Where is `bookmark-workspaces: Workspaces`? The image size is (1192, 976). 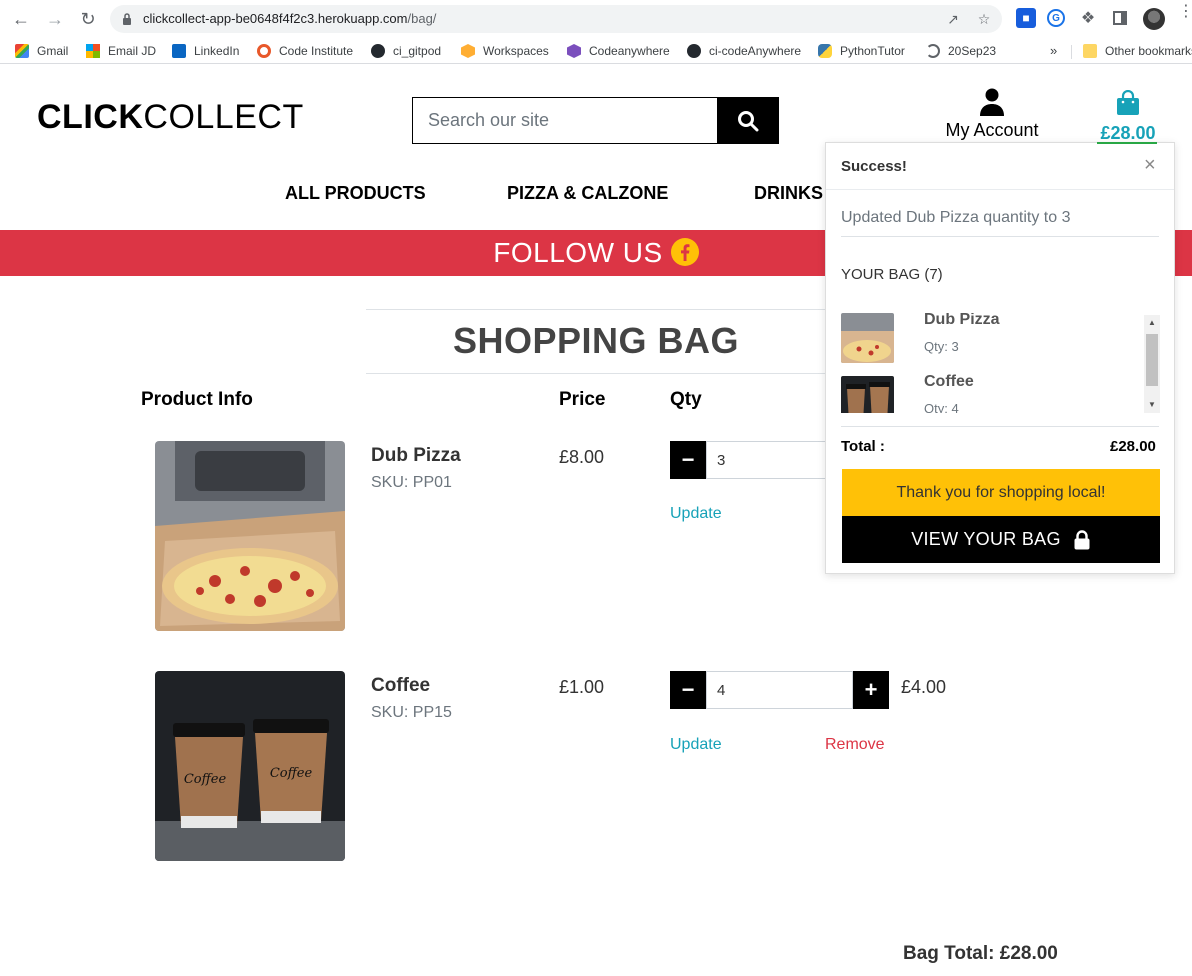 bookmark-workspaces: Workspaces is located at coordinates (505, 51).